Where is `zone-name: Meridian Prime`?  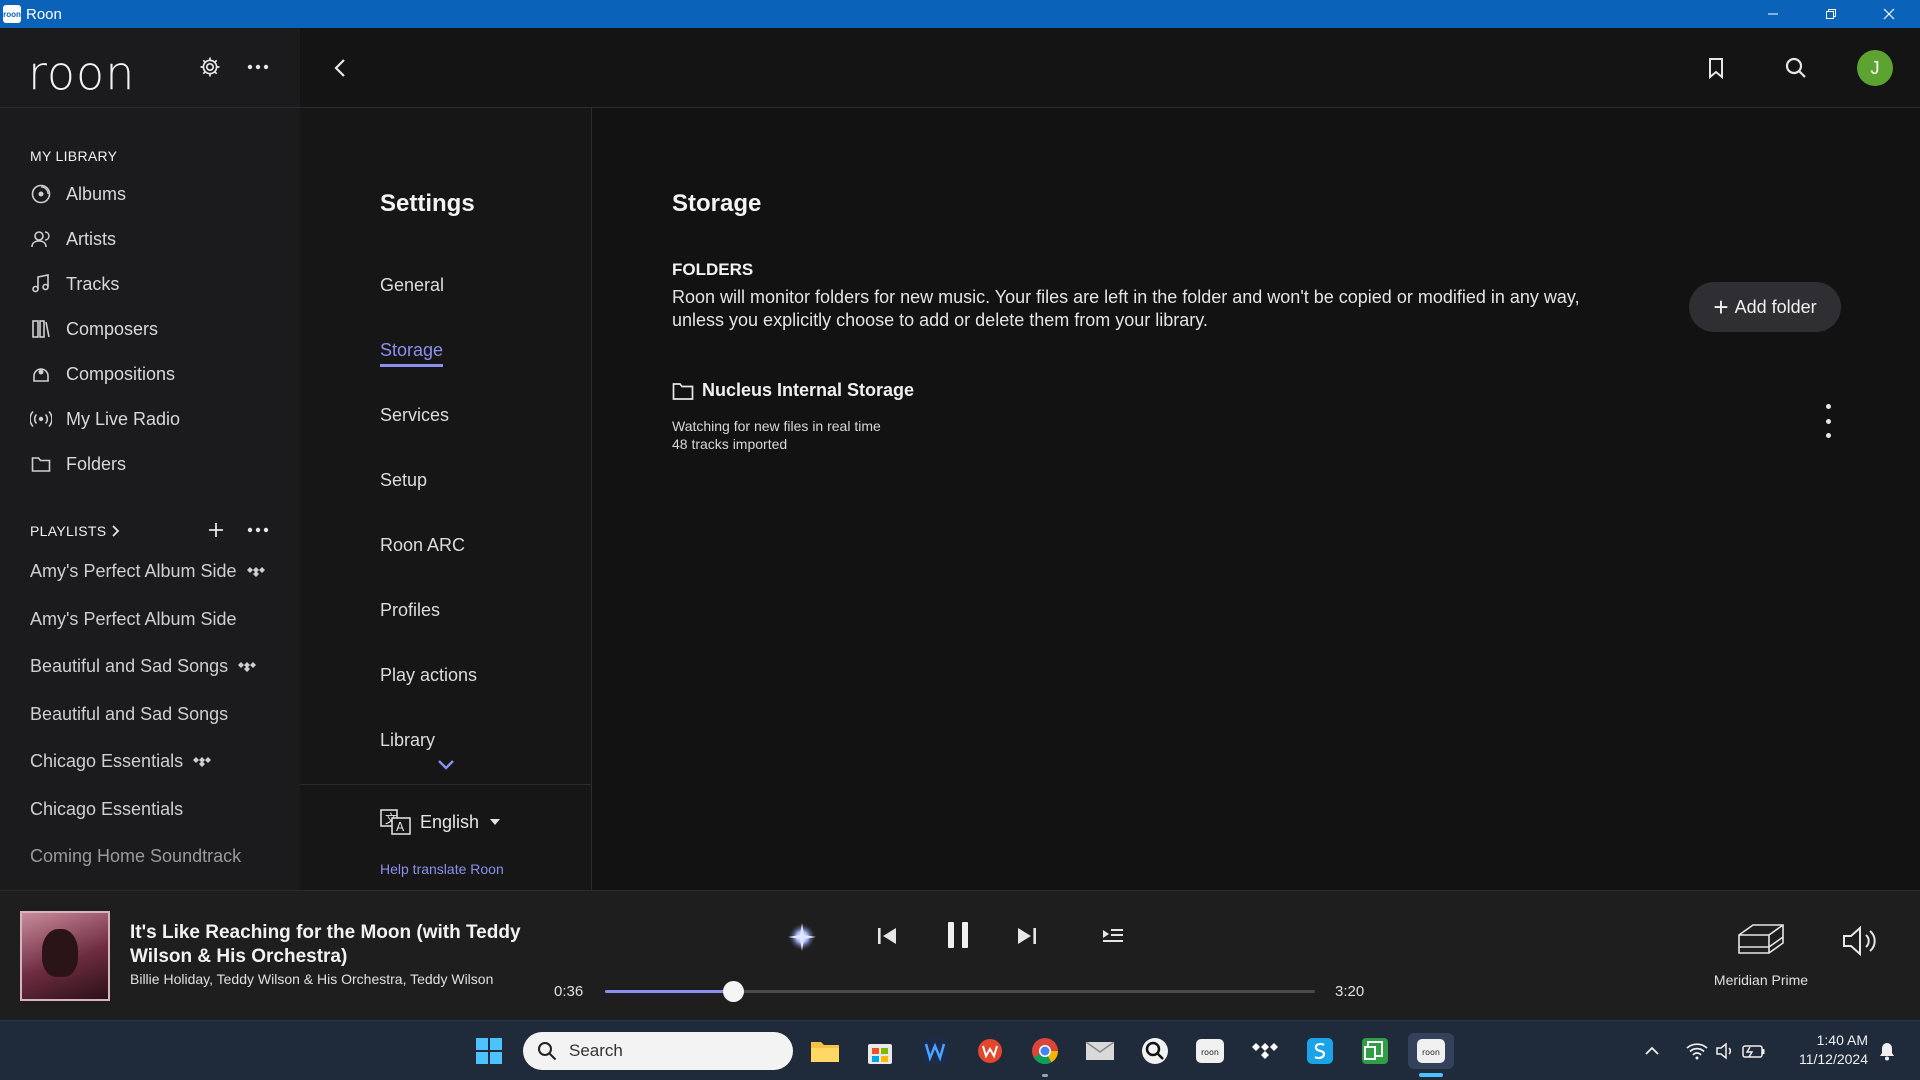 zone-name: Meridian Prime is located at coordinates (1761, 980).